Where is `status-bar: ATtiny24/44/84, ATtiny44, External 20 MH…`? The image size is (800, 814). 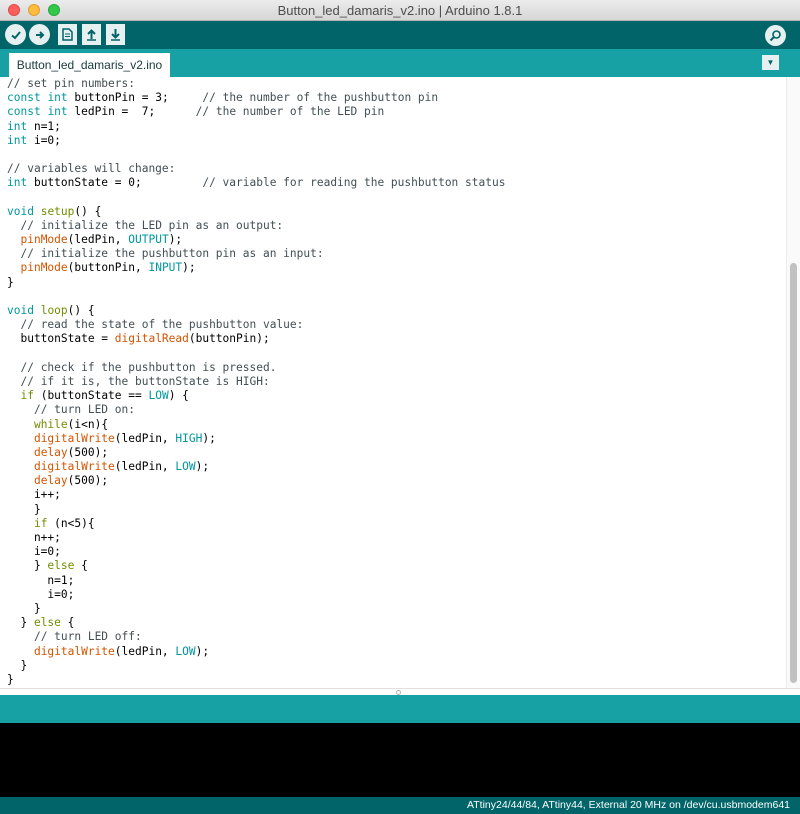
status-bar: ATtiny24/44/84, ATtiny44, External 20 MH… is located at coordinates (400, 805).